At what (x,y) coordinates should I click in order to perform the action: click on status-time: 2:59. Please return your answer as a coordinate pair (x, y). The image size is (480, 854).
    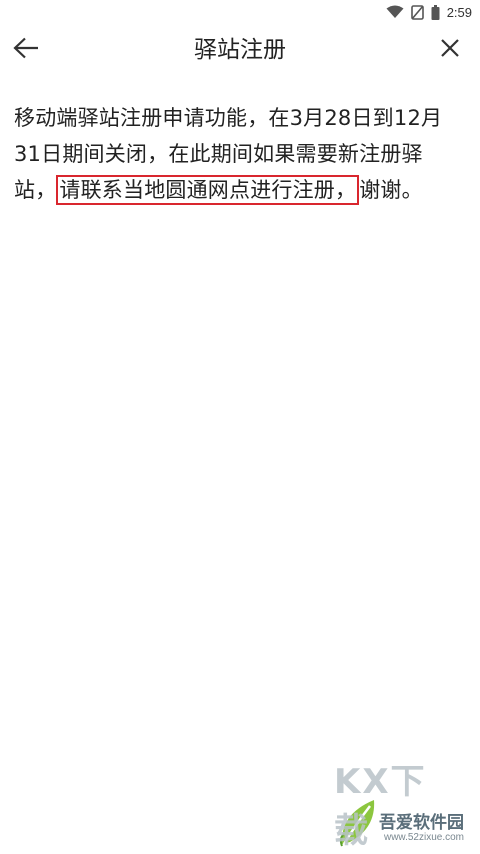
    Looking at the image, I should click on (459, 12).